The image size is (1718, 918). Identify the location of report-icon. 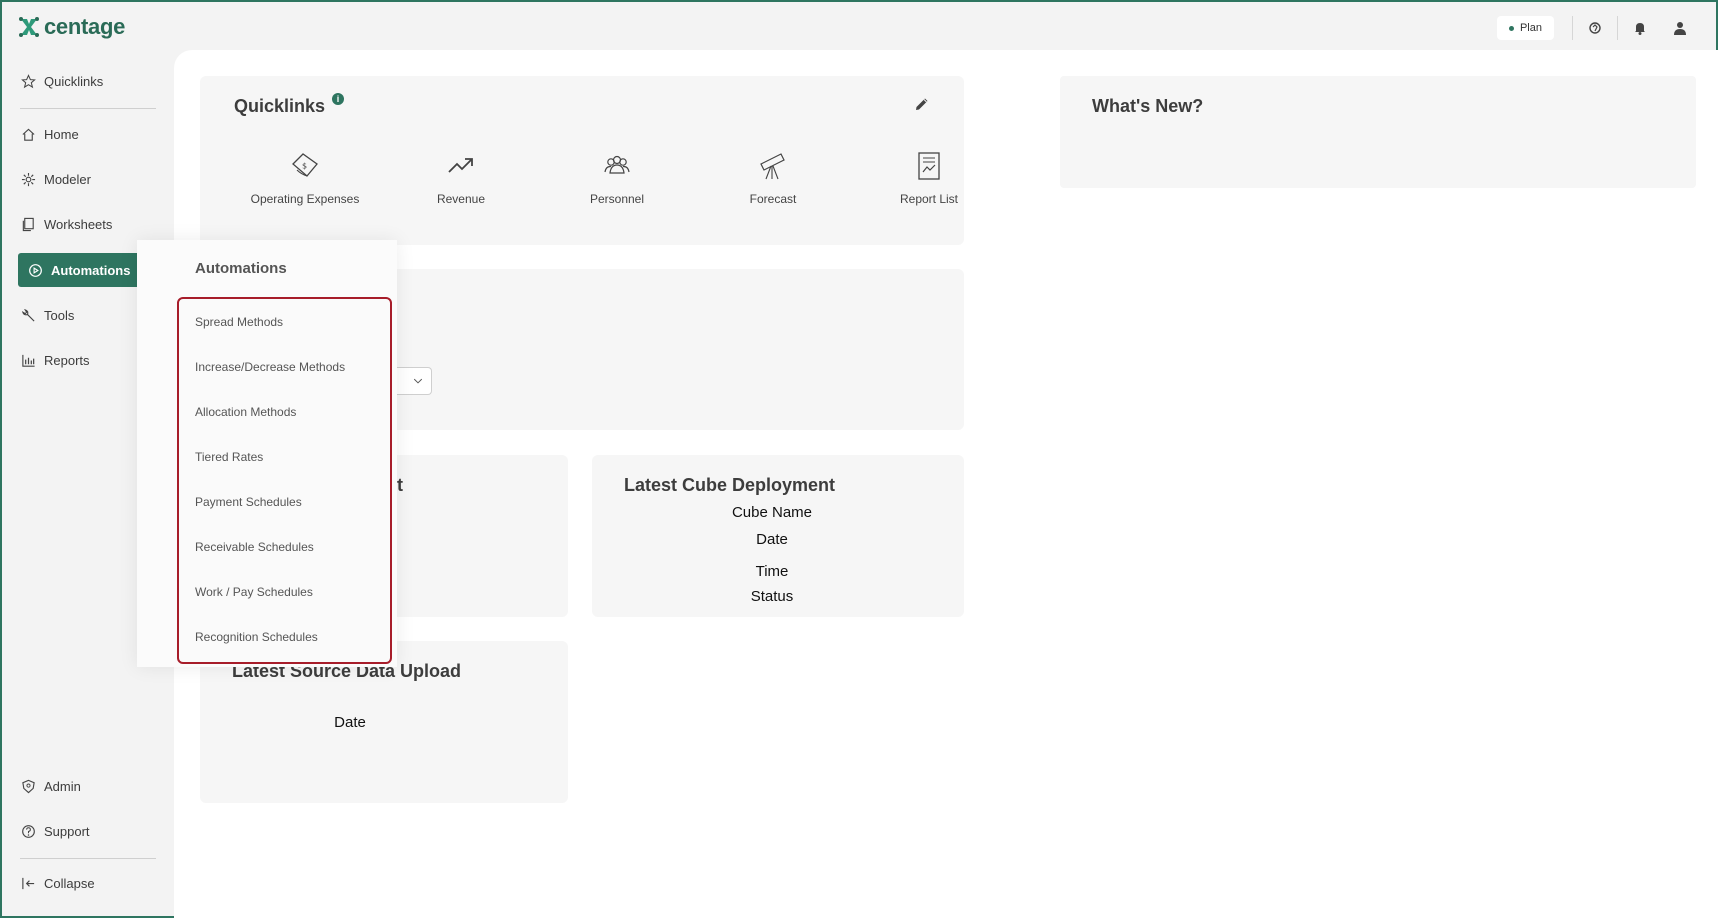
(929, 166).